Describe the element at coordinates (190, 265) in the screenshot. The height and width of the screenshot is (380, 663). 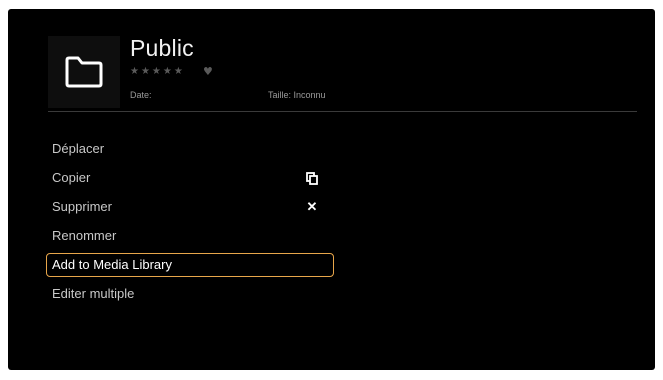
I see `menu-item-add-to-media-library: Add to Media Library` at that location.